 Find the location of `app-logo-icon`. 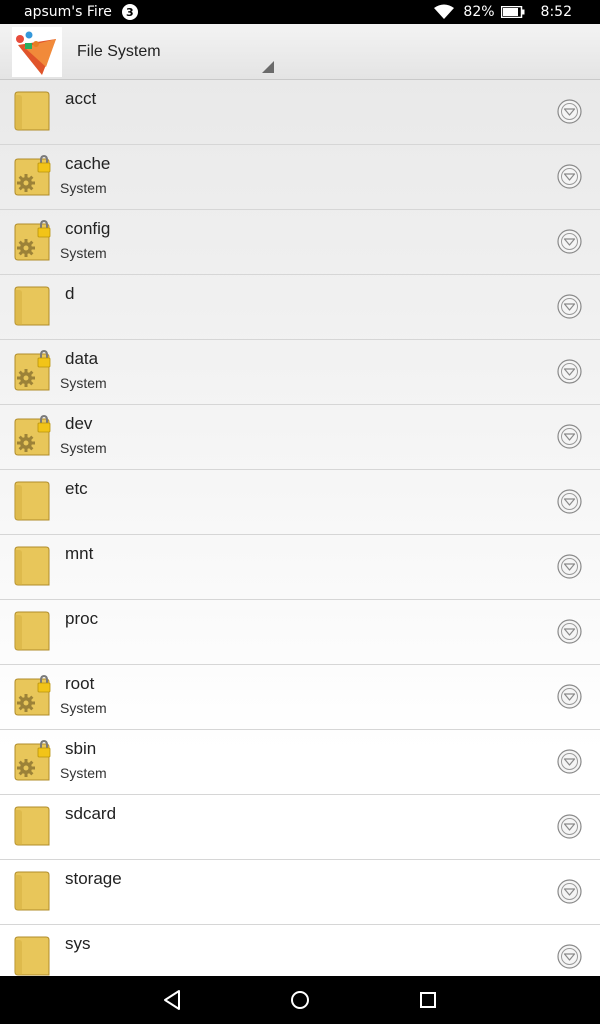

app-logo-icon is located at coordinates (37, 51).